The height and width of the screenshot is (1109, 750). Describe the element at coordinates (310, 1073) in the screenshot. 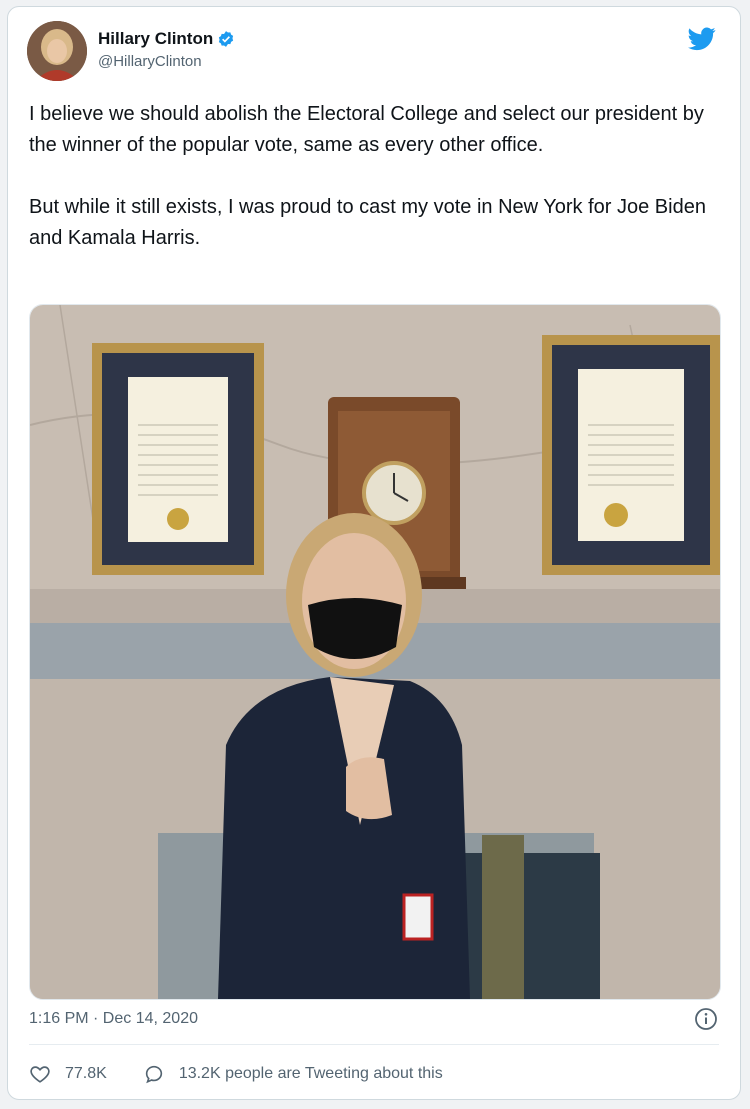

I see `conversation-text: 13.2K people are Tweeting about this` at that location.